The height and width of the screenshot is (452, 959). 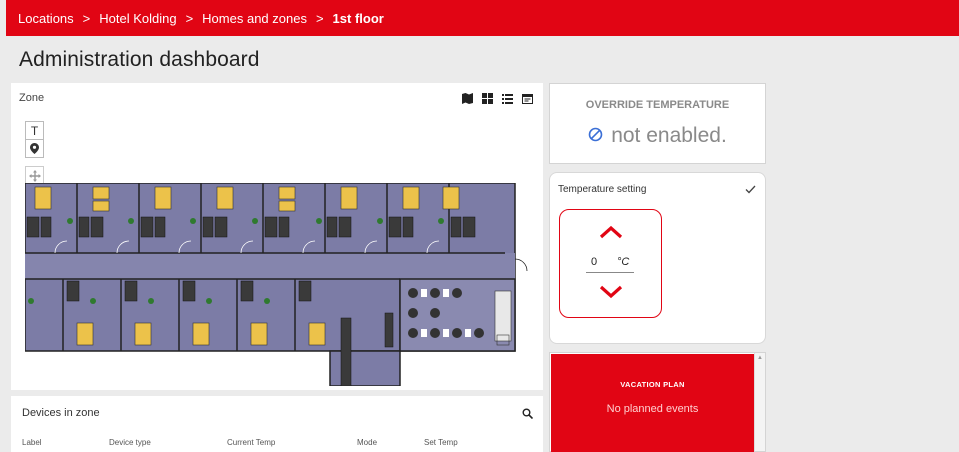 I want to click on column-mode: Mode, so click(x=367, y=442).